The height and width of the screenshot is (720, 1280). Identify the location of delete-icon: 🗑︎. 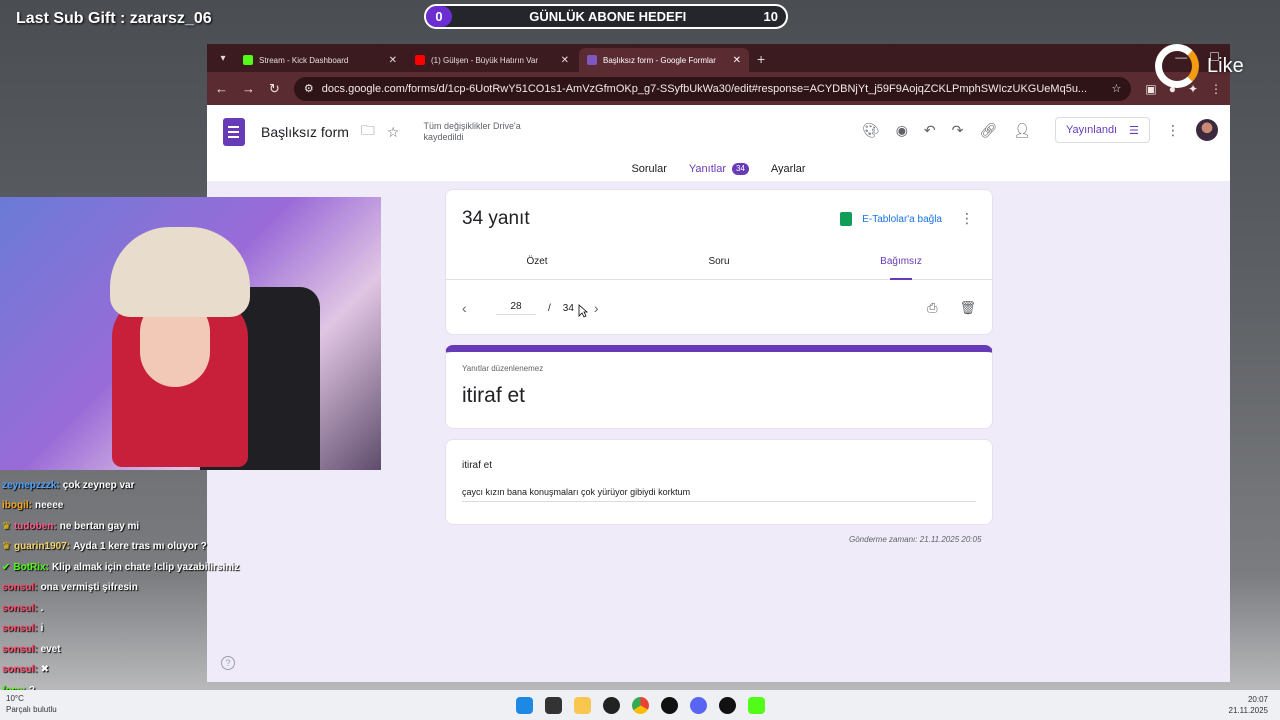
(967, 308).